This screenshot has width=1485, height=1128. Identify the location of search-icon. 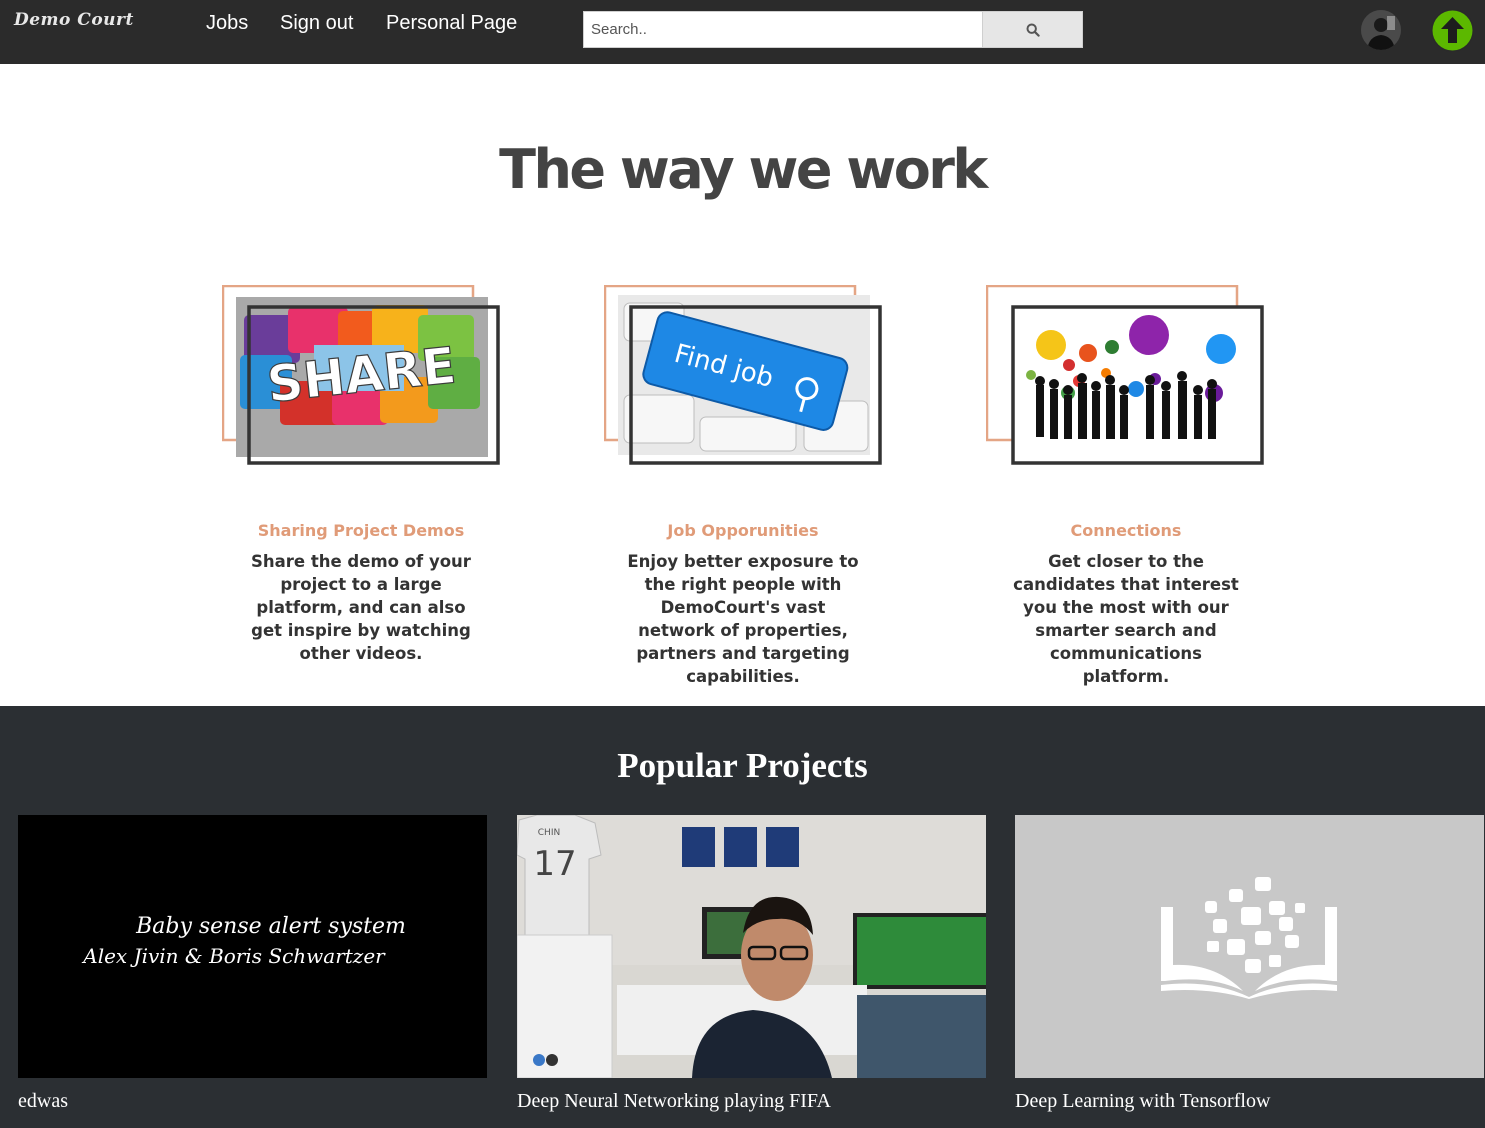
(1033, 30).